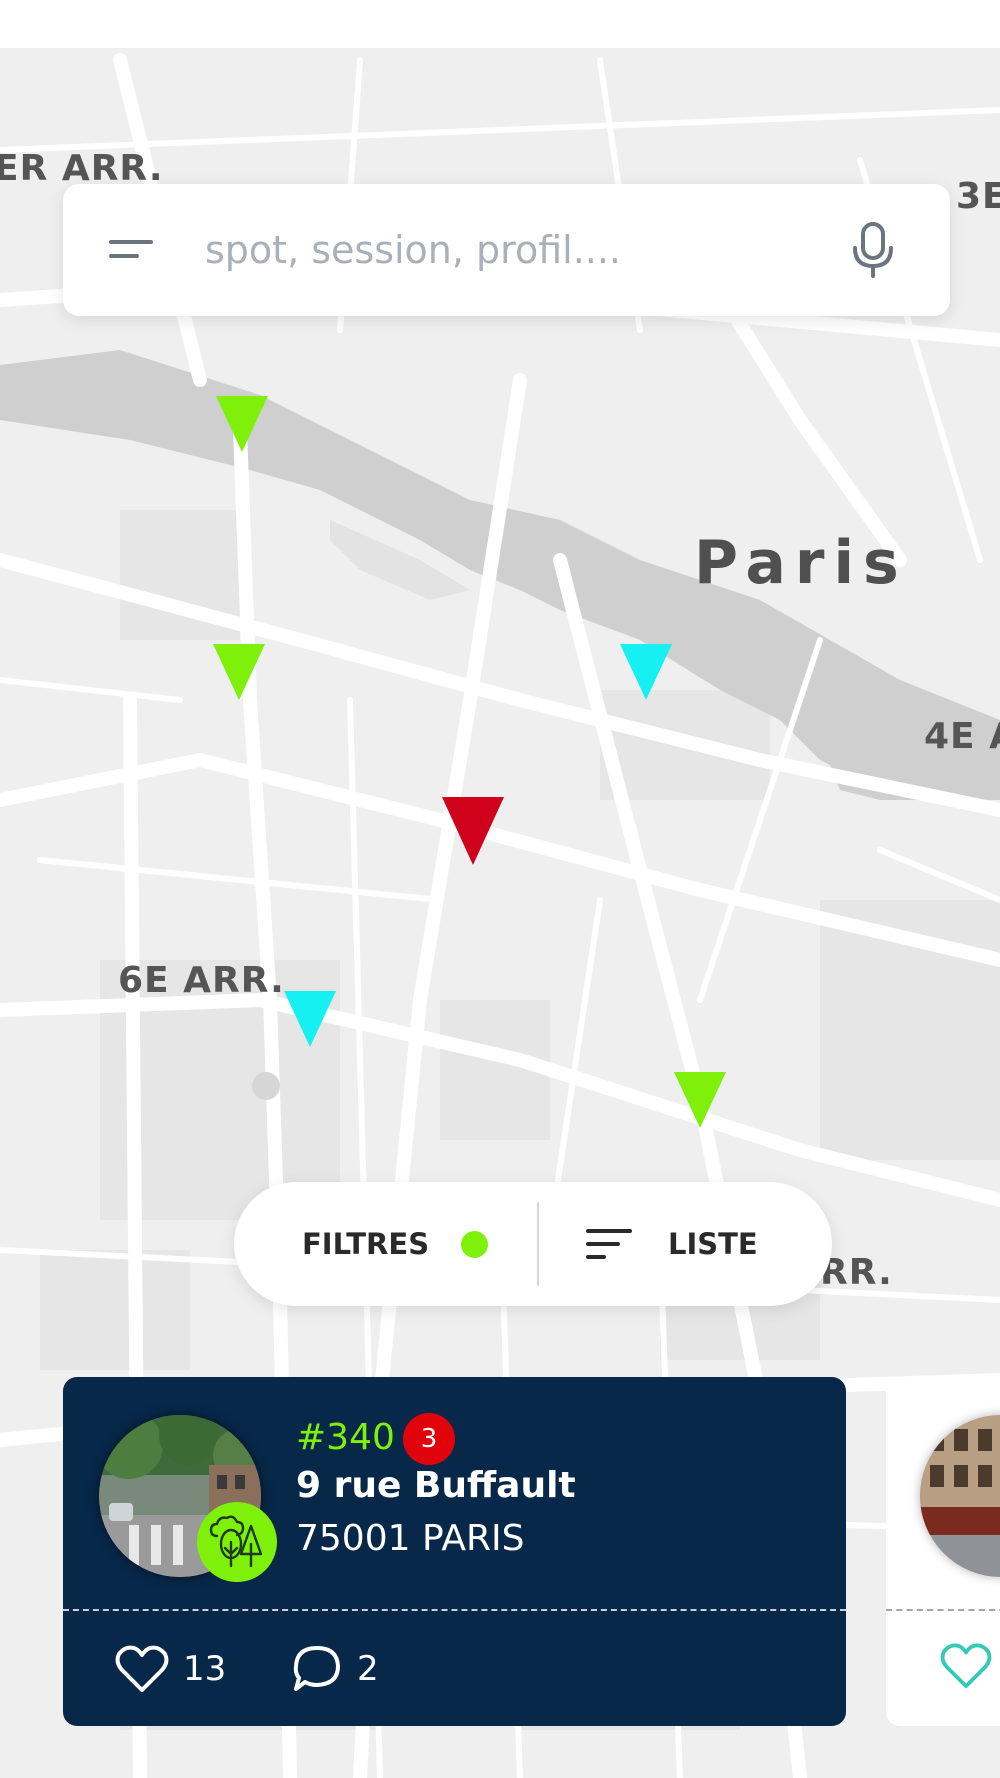 Image resolution: width=1000 pixels, height=1778 pixels. Describe the element at coordinates (410, 1538) in the screenshot. I see `spot-city: 75001 PARIS` at that location.